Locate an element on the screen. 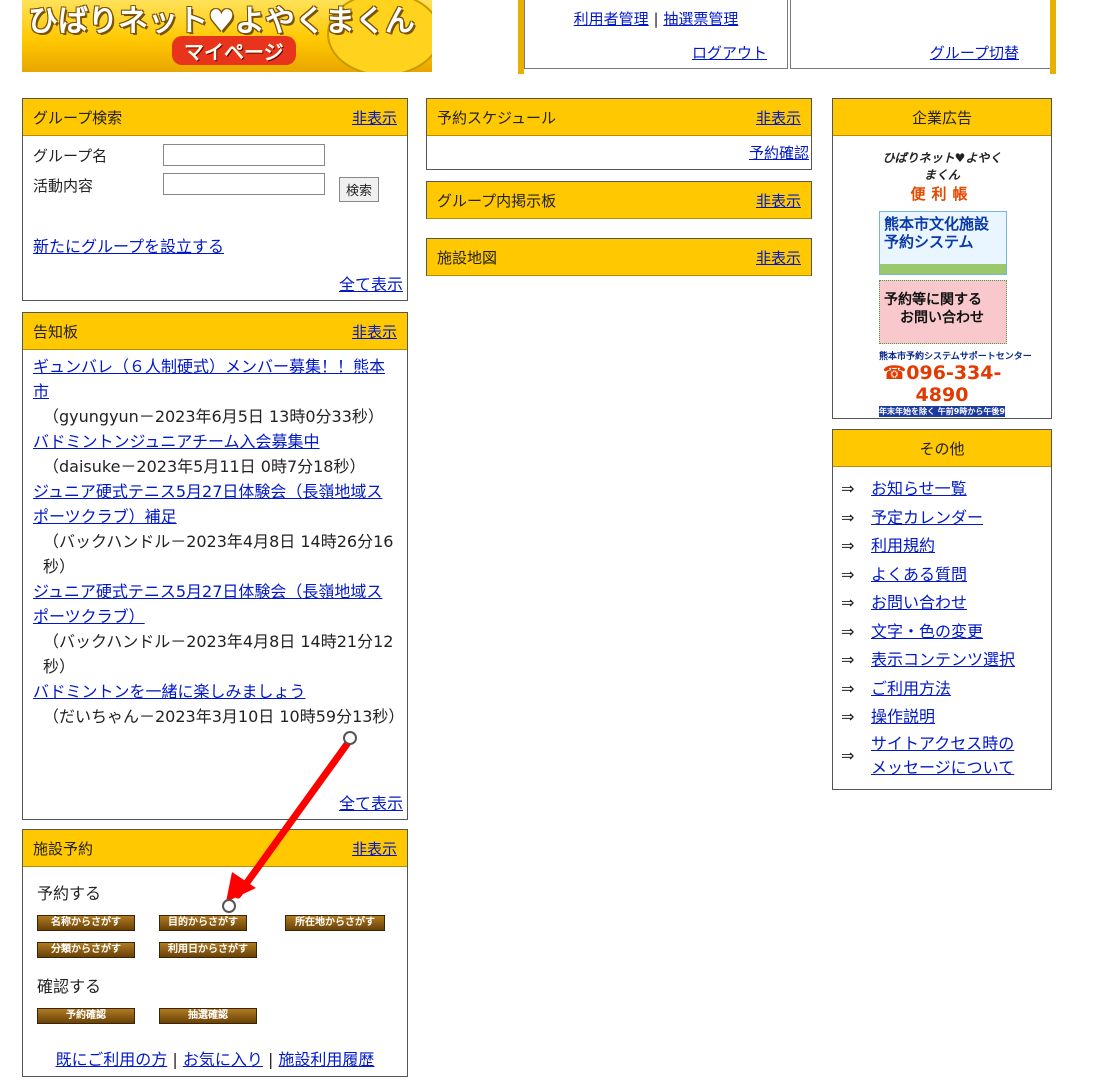 This screenshot has width=1102, height=1087. list-item: バドミントンを一緒に楽しみましょう is located at coordinates (215, 691).